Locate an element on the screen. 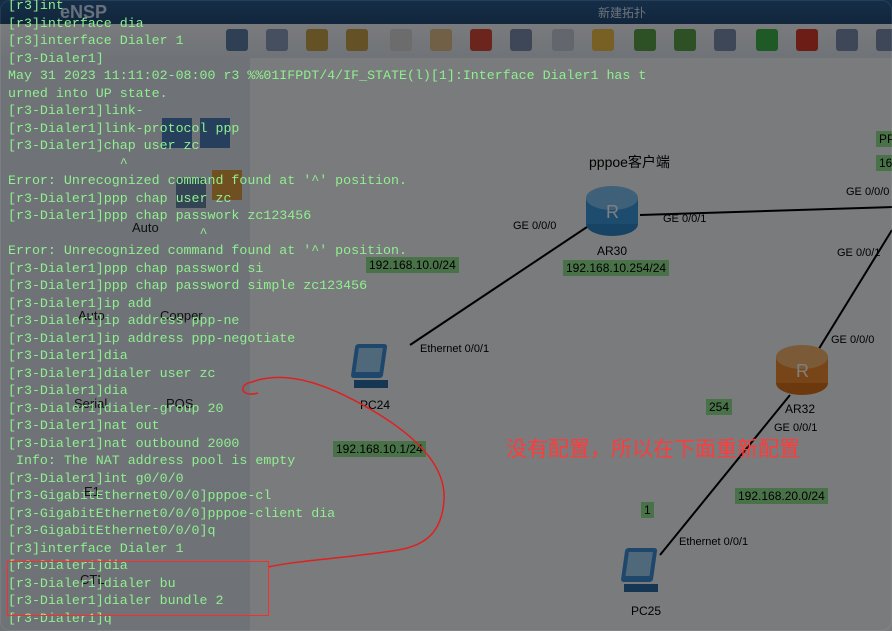  terminal-line: [r3-Dialer1]ip add is located at coordinates (80, 303).